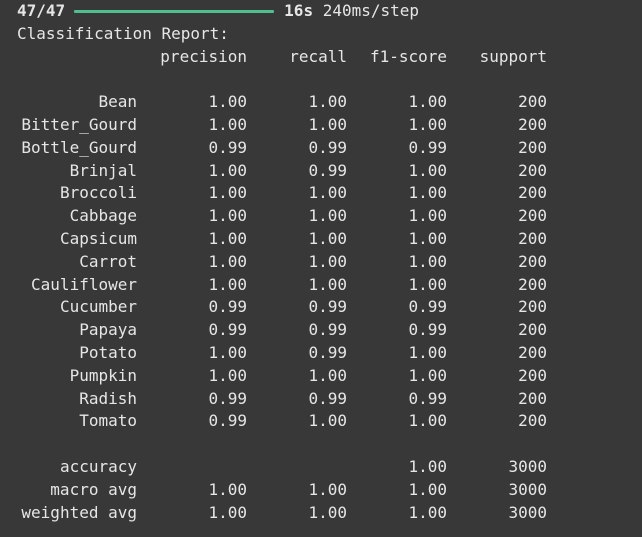 This screenshot has width=642, height=537. I want to click on table-row: Cauliflower 1.00 1.00 1.00 200, so click(329, 285).